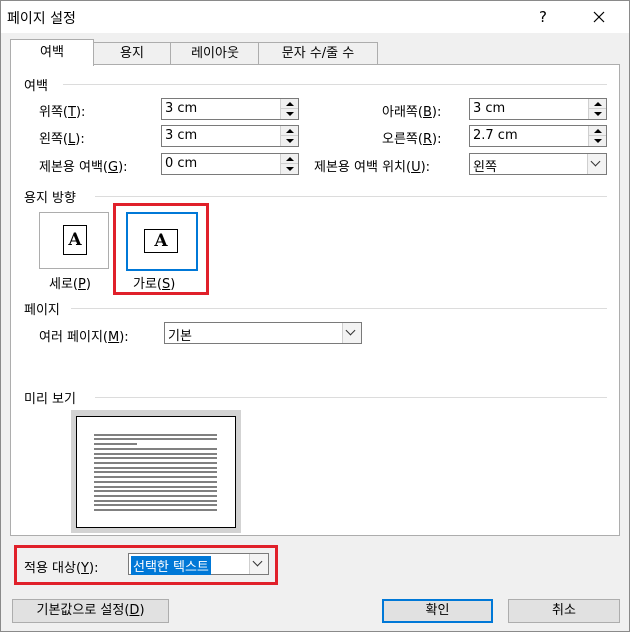 The width and height of the screenshot is (630, 632). I want to click on margins-group-title: 여백, so click(36, 86).